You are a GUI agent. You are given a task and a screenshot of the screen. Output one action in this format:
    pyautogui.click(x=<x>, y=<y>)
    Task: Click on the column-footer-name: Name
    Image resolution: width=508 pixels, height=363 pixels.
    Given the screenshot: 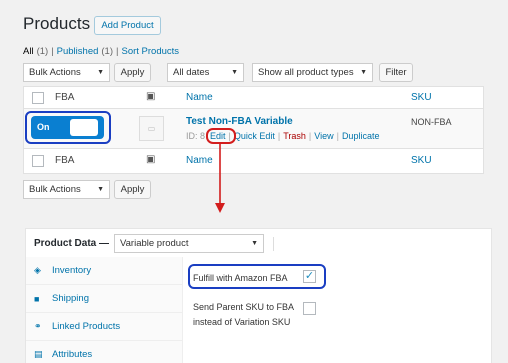 What is the action you would take?
    pyautogui.click(x=199, y=160)
    